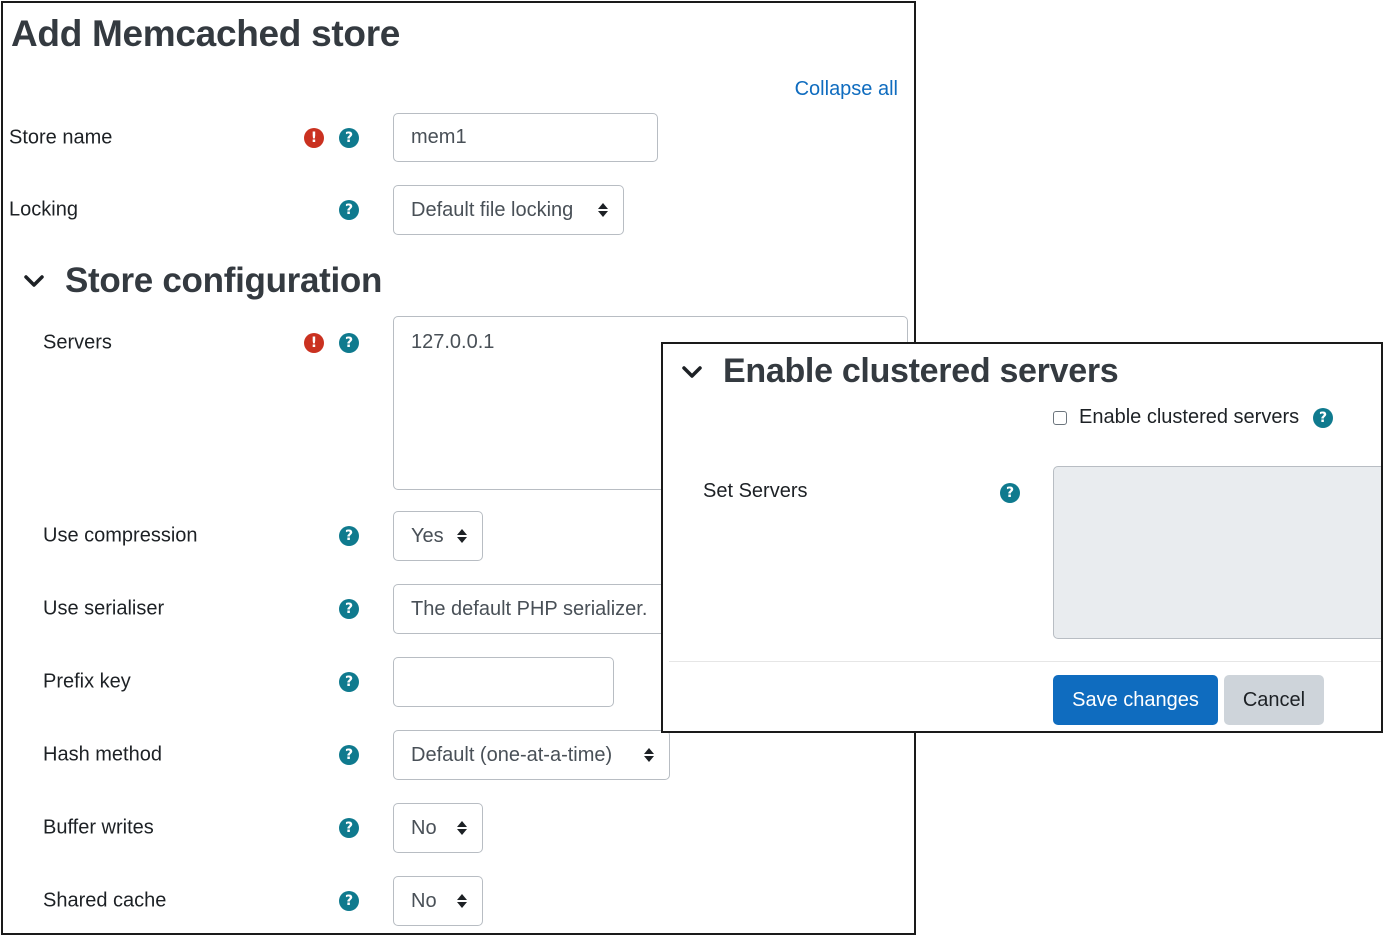 This screenshot has width=1384, height=939. I want to click on locking-selected-value: Default file locking, so click(492, 209).